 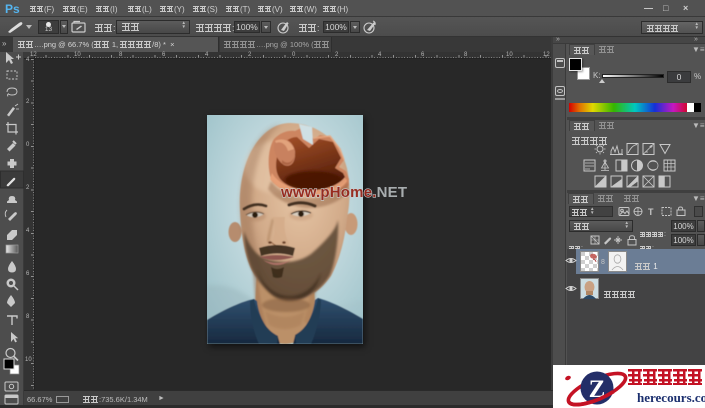 I want to click on svg-text: www.pHome.NET, so click(x=343, y=192).